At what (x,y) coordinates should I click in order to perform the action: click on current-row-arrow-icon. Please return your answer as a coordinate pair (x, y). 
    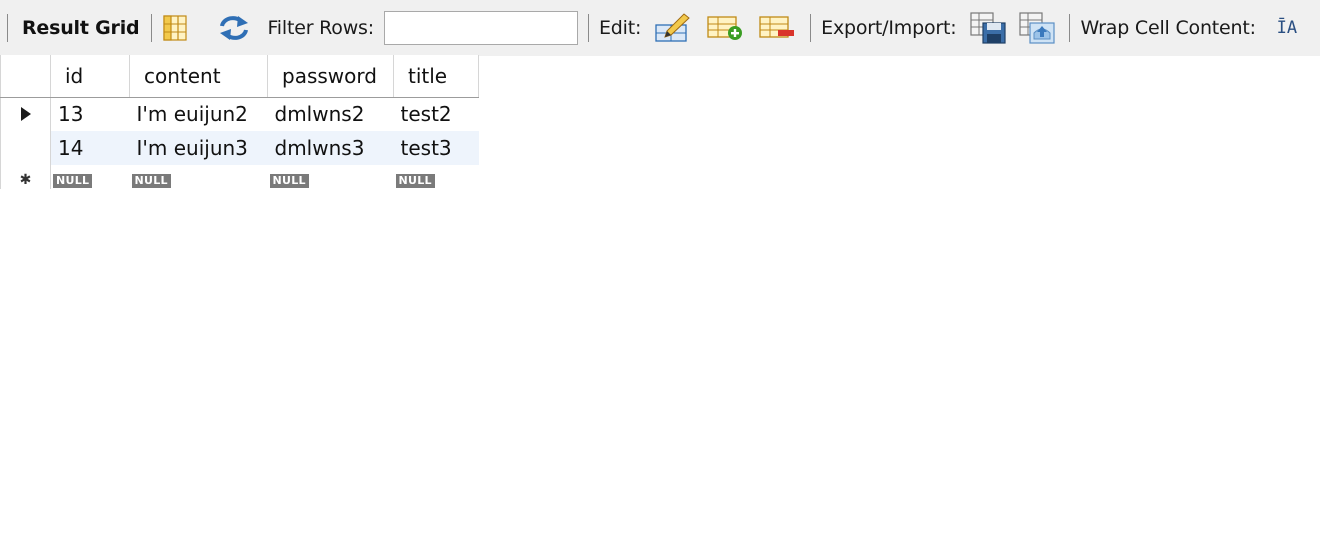
    Looking at the image, I should click on (25, 114).